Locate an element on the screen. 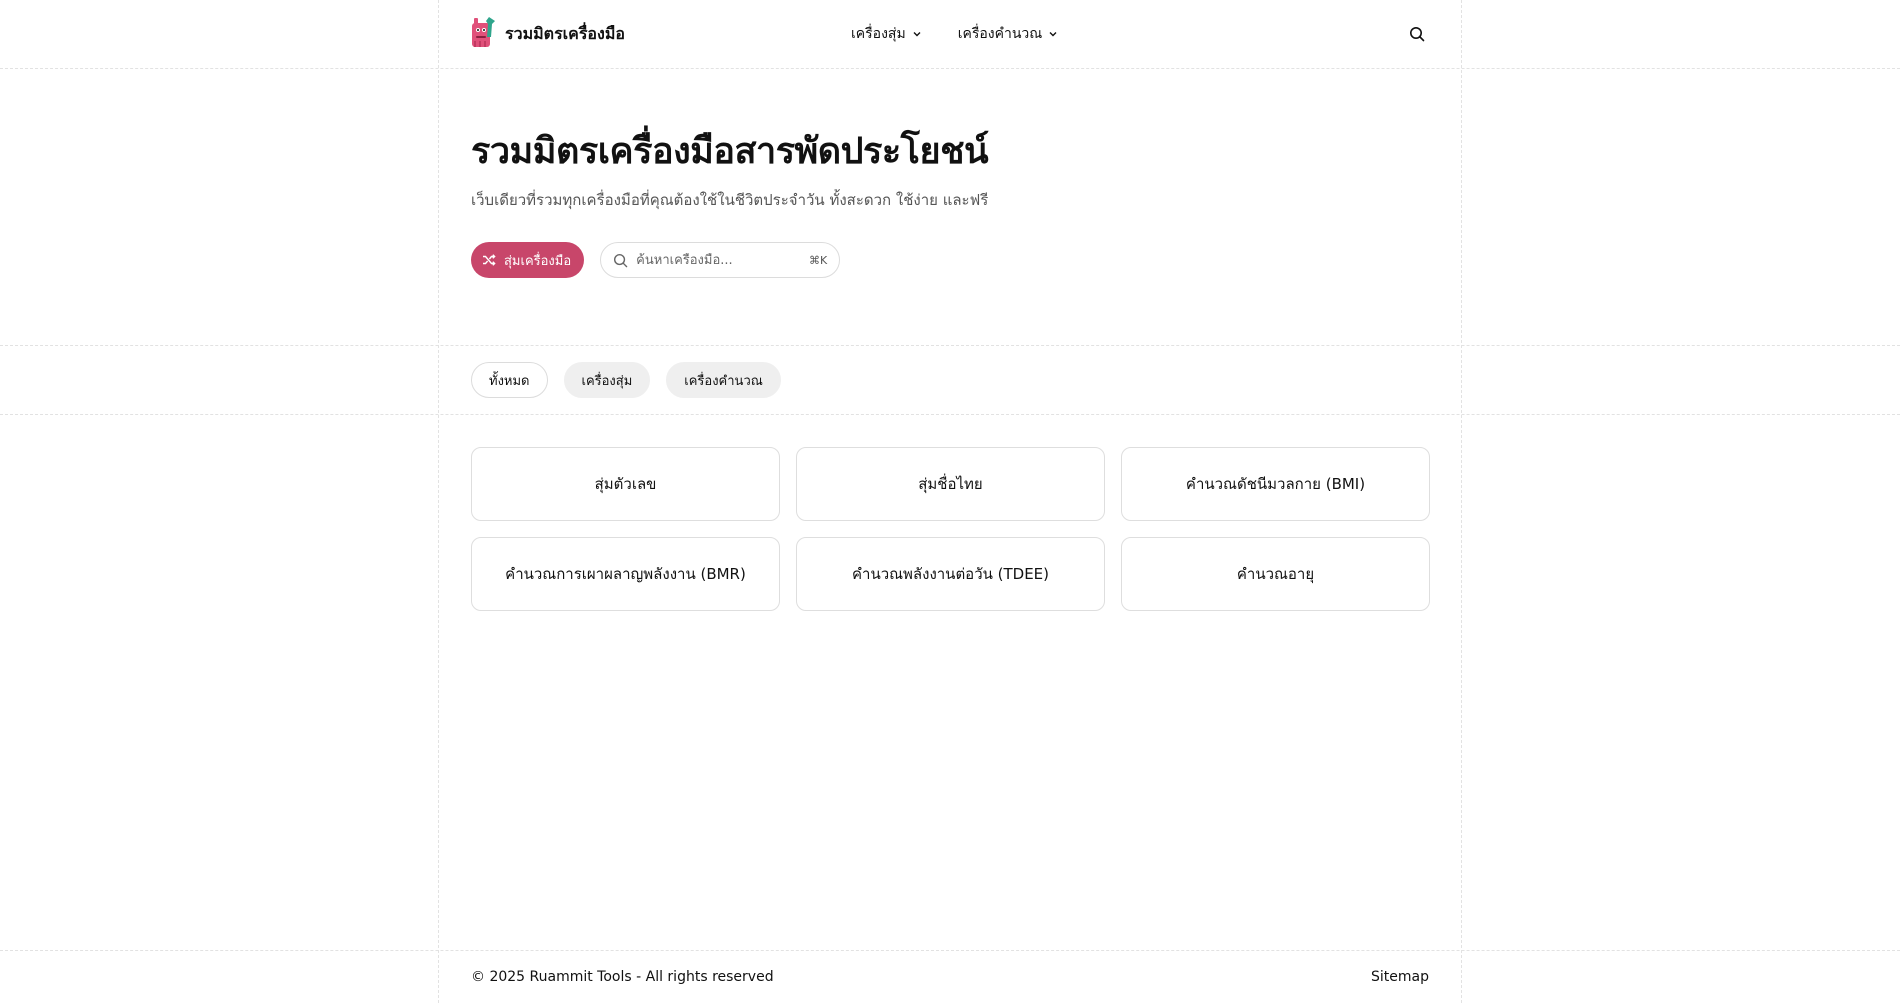 Image resolution: width=1900 pixels, height=1003 pixels. filter-calculators: เครื่องคำนวณ is located at coordinates (723, 380).